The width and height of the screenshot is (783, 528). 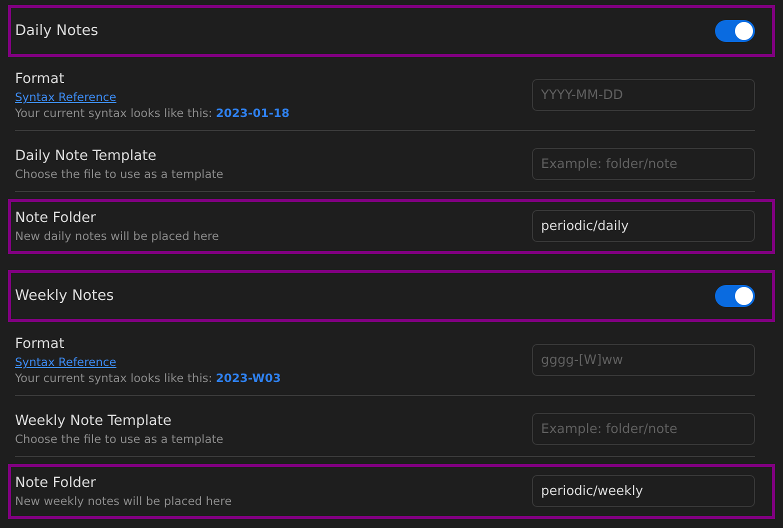 I want to click on input-field: periodic/weekly, so click(x=643, y=491).